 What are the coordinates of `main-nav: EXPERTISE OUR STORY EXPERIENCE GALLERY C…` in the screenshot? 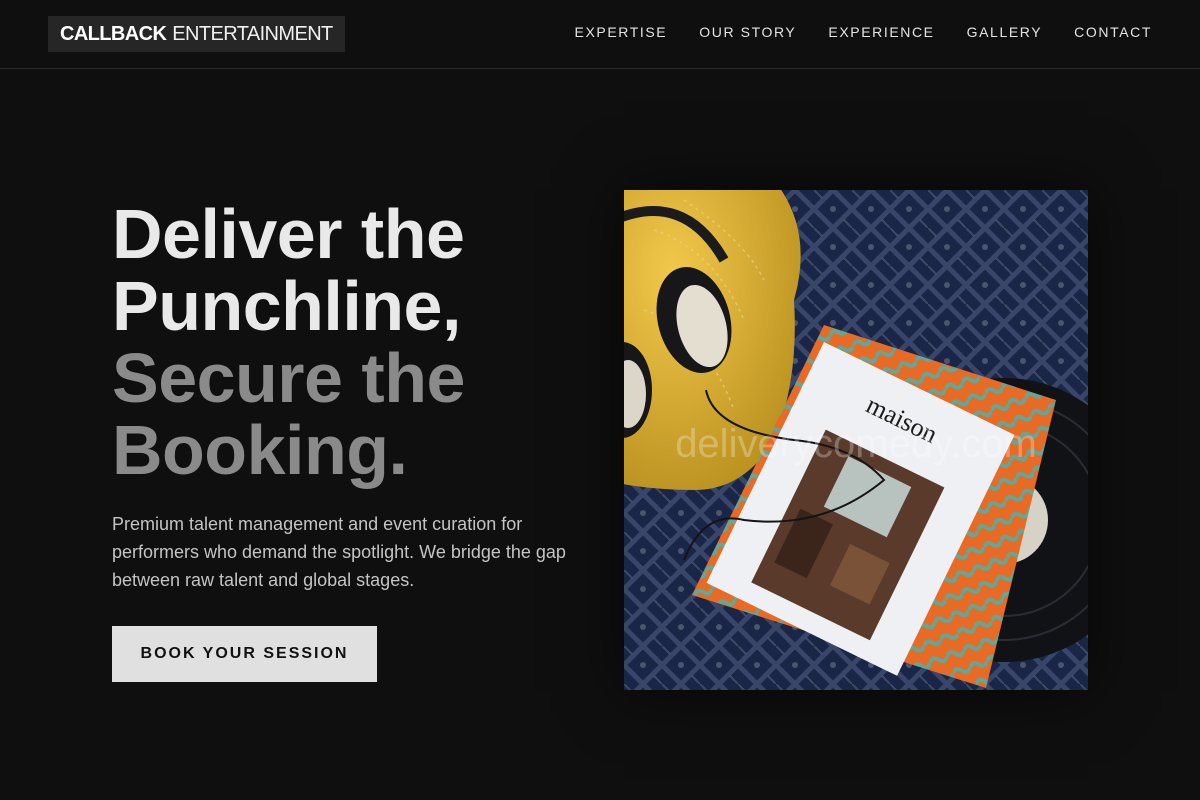 It's located at (863, 32).